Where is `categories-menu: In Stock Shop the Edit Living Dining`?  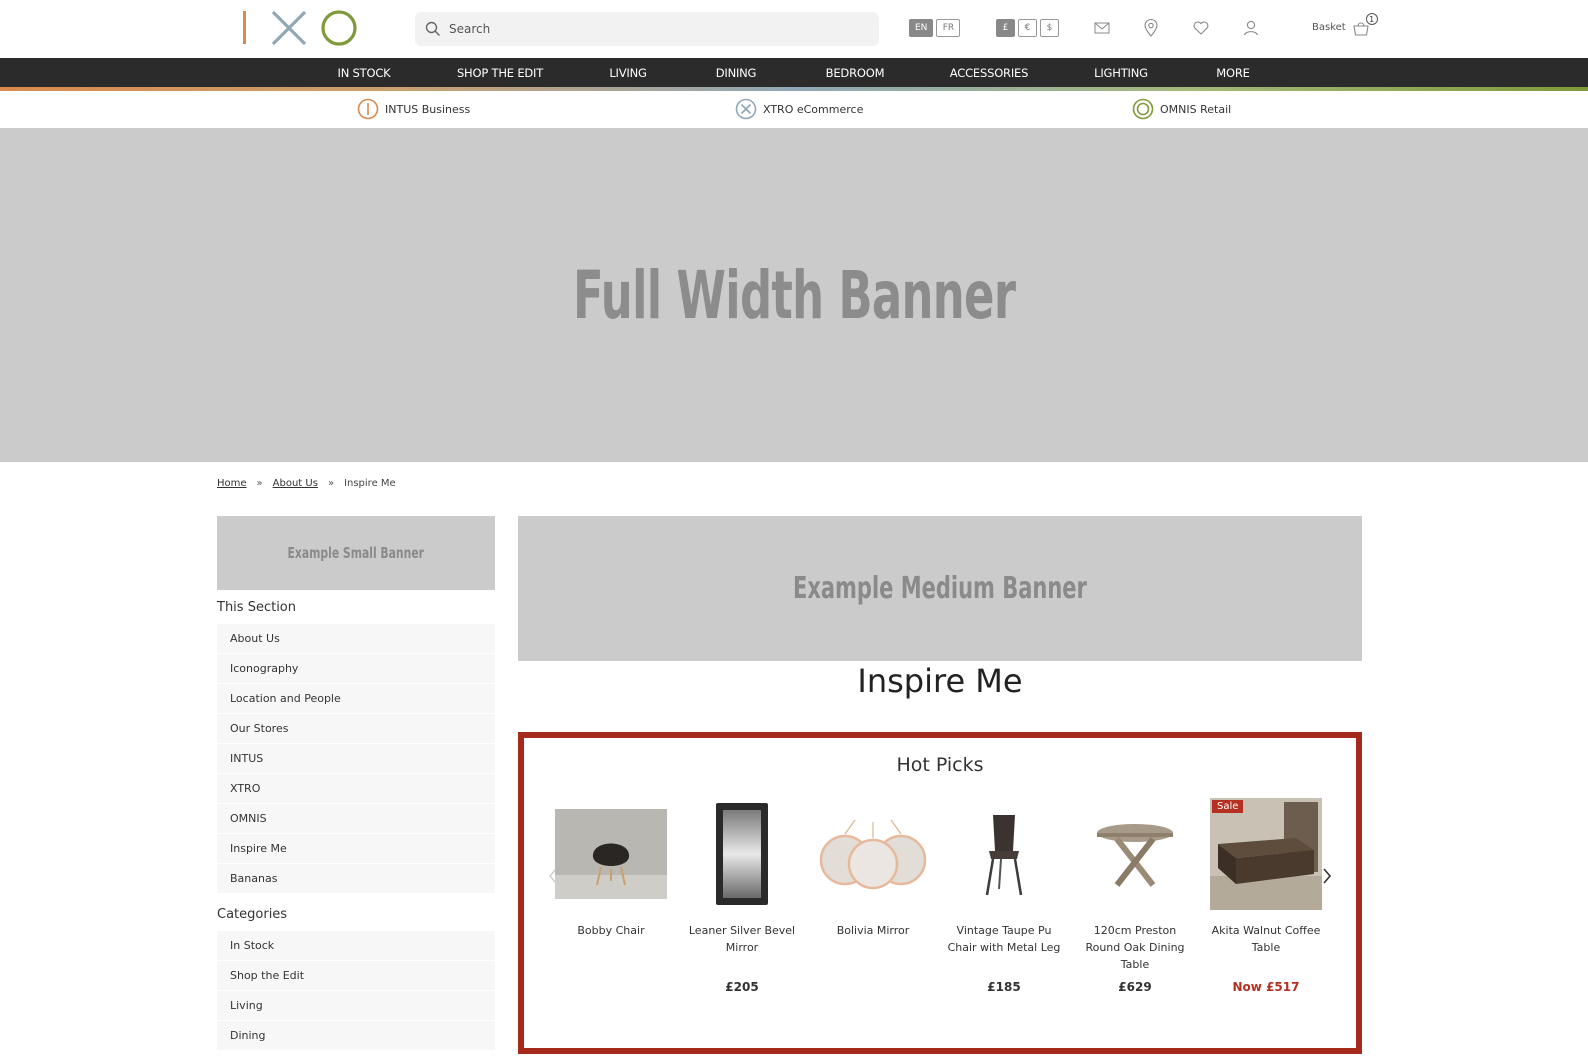 categories-menu: In Stock Shop the Edit Living Dining is located at coordinates (356, 991).